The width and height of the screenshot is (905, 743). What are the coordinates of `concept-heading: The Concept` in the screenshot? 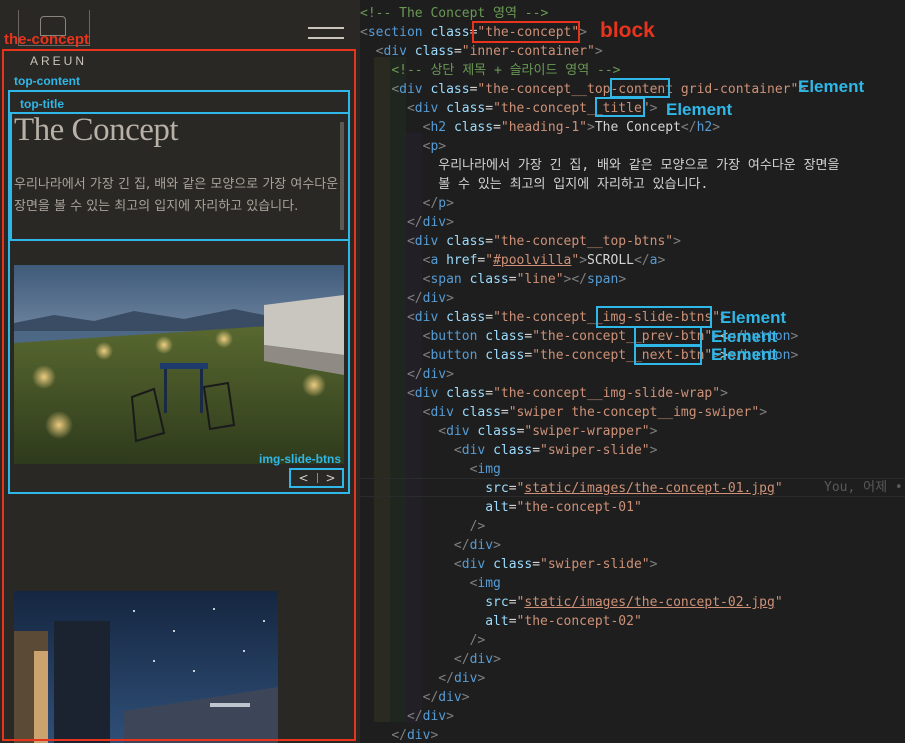 It's located at (96, 130).